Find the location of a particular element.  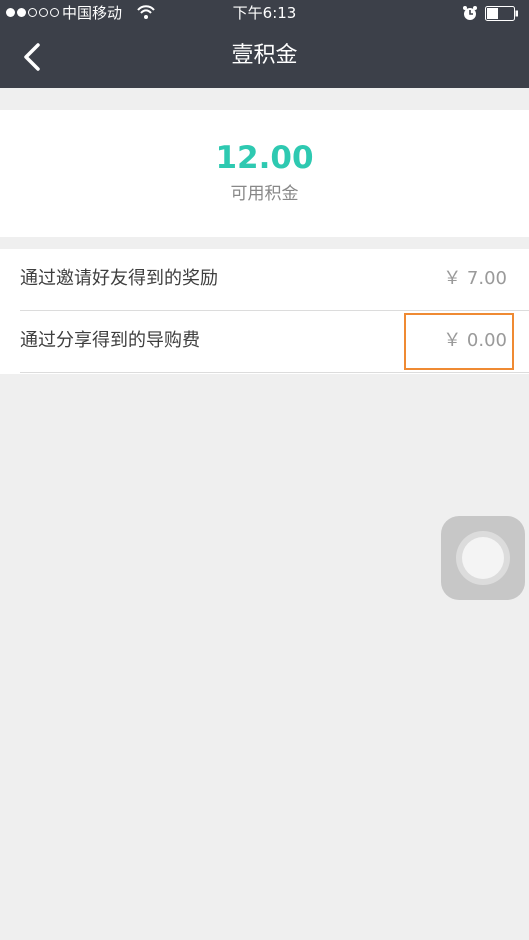

list-item-amount: ￥ 7.00 is located at coordinates (475, 278).